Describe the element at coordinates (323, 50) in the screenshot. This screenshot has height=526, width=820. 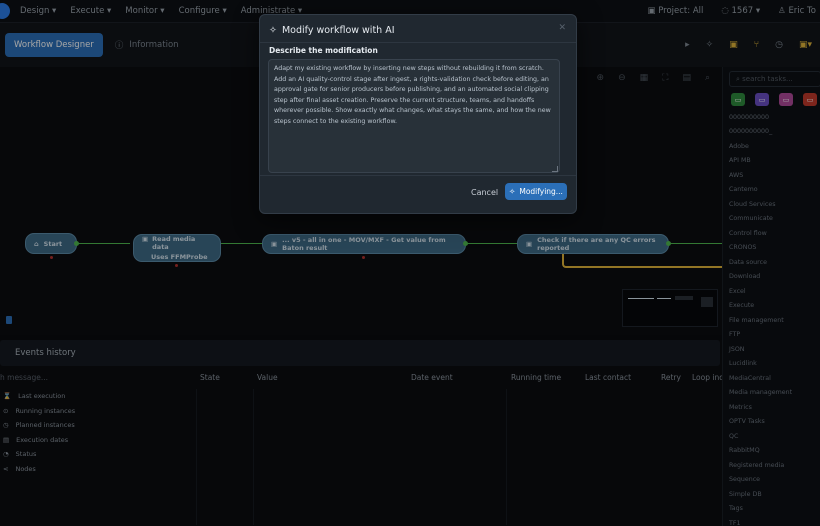
I see `modification-label: Describe the modification` at that location.